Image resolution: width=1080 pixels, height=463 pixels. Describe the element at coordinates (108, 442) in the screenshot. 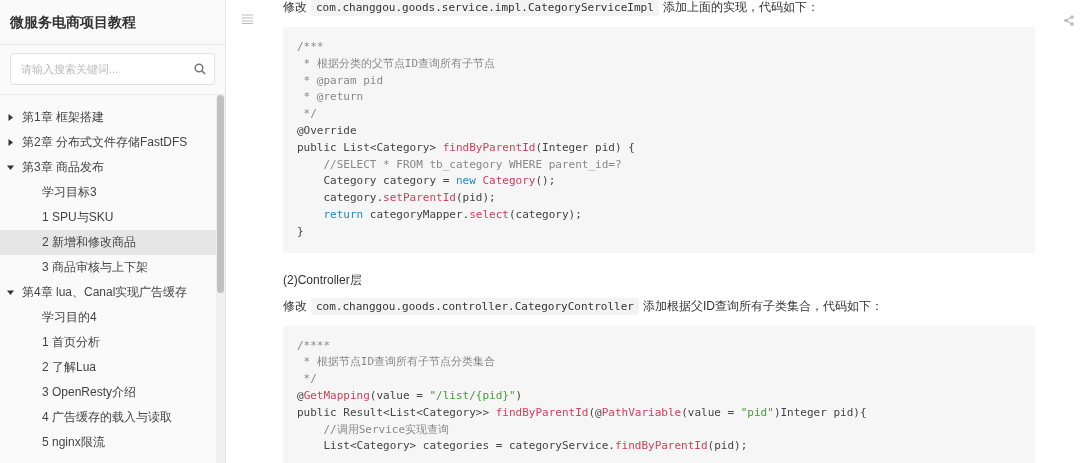

I see `tree-item: 5 nginx限流` at that location.